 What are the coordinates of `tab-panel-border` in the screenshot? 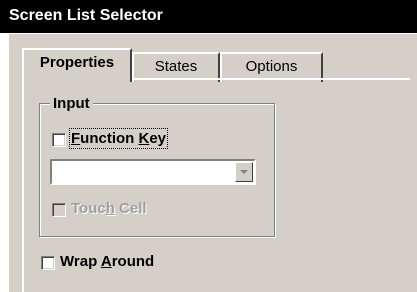 It's located at (271, 79).